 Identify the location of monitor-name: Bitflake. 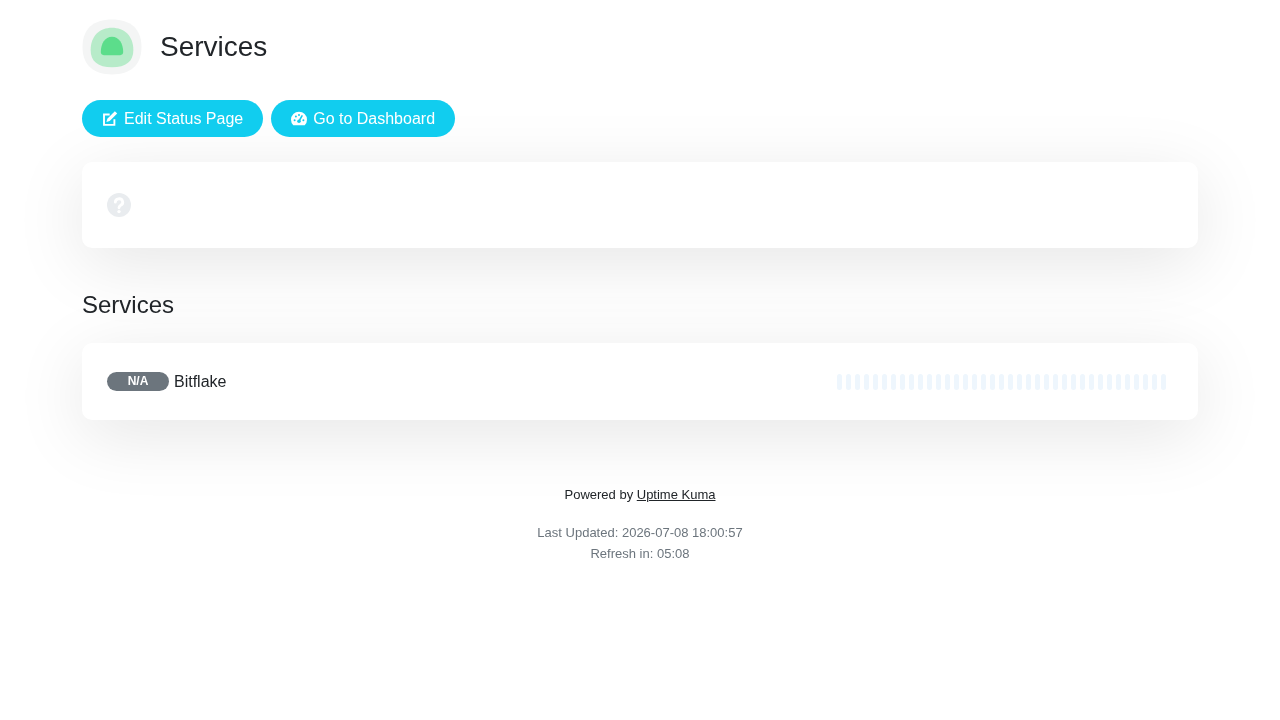
(200, 381).